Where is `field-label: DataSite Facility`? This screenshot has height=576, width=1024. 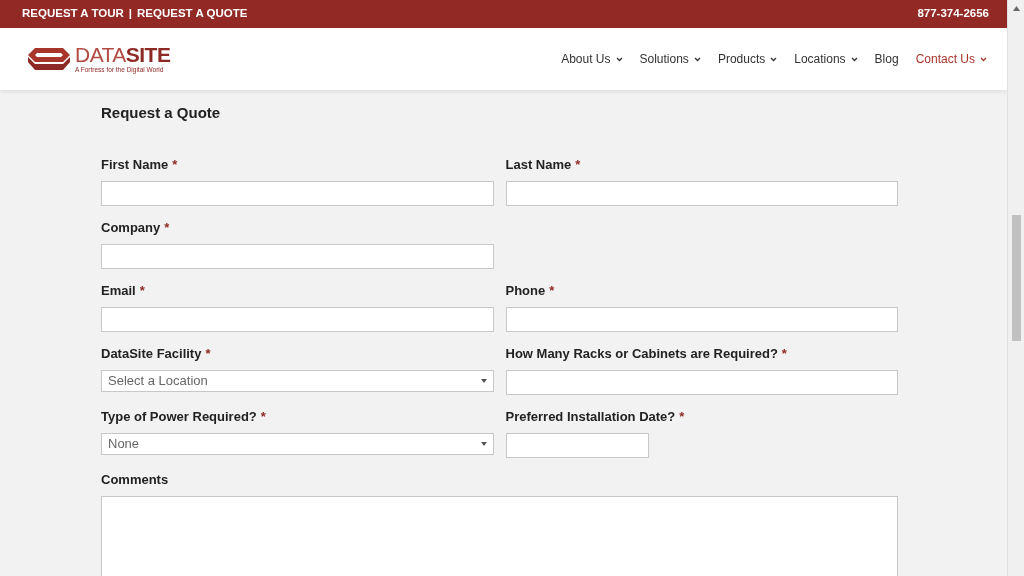
field-label: DataSite Facility is located at coordinates (151, 354).